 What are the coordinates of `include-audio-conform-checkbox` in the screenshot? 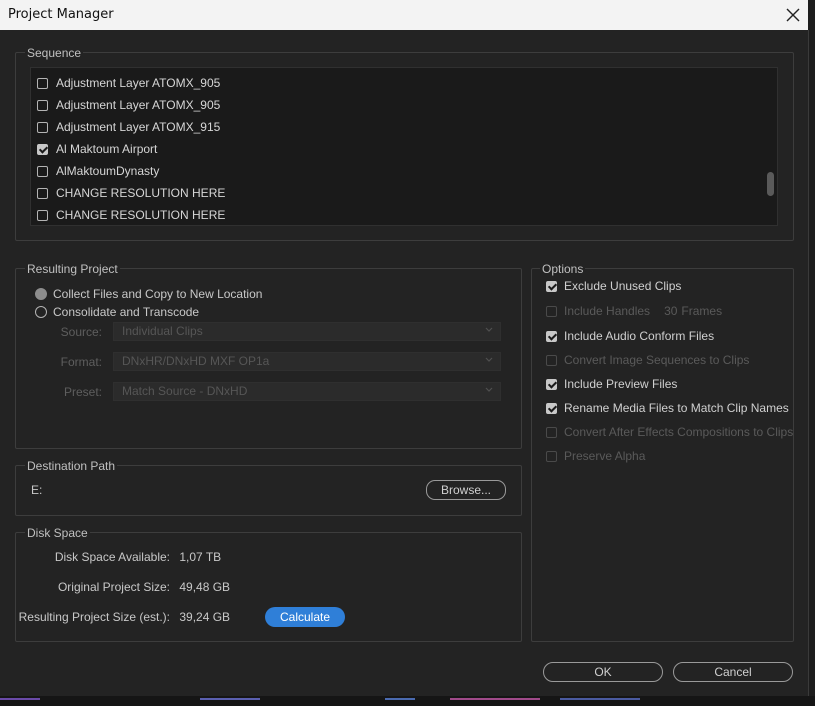 It's located at (551, 336).